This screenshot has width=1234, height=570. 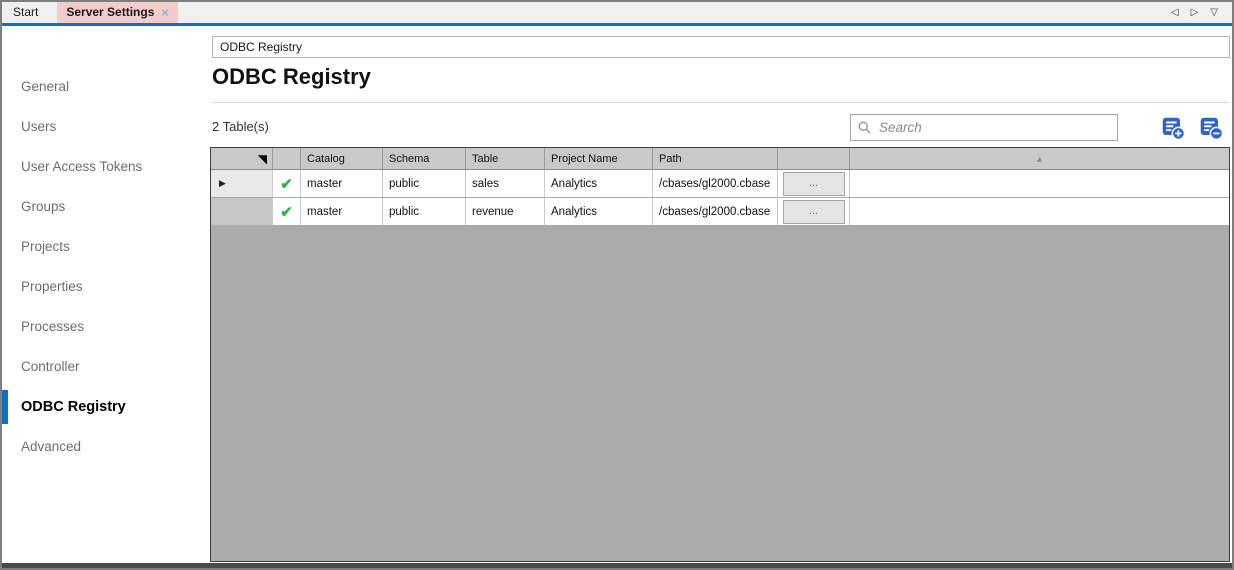 I want to click on column-header-table: Table, so click(x=505, y=159).